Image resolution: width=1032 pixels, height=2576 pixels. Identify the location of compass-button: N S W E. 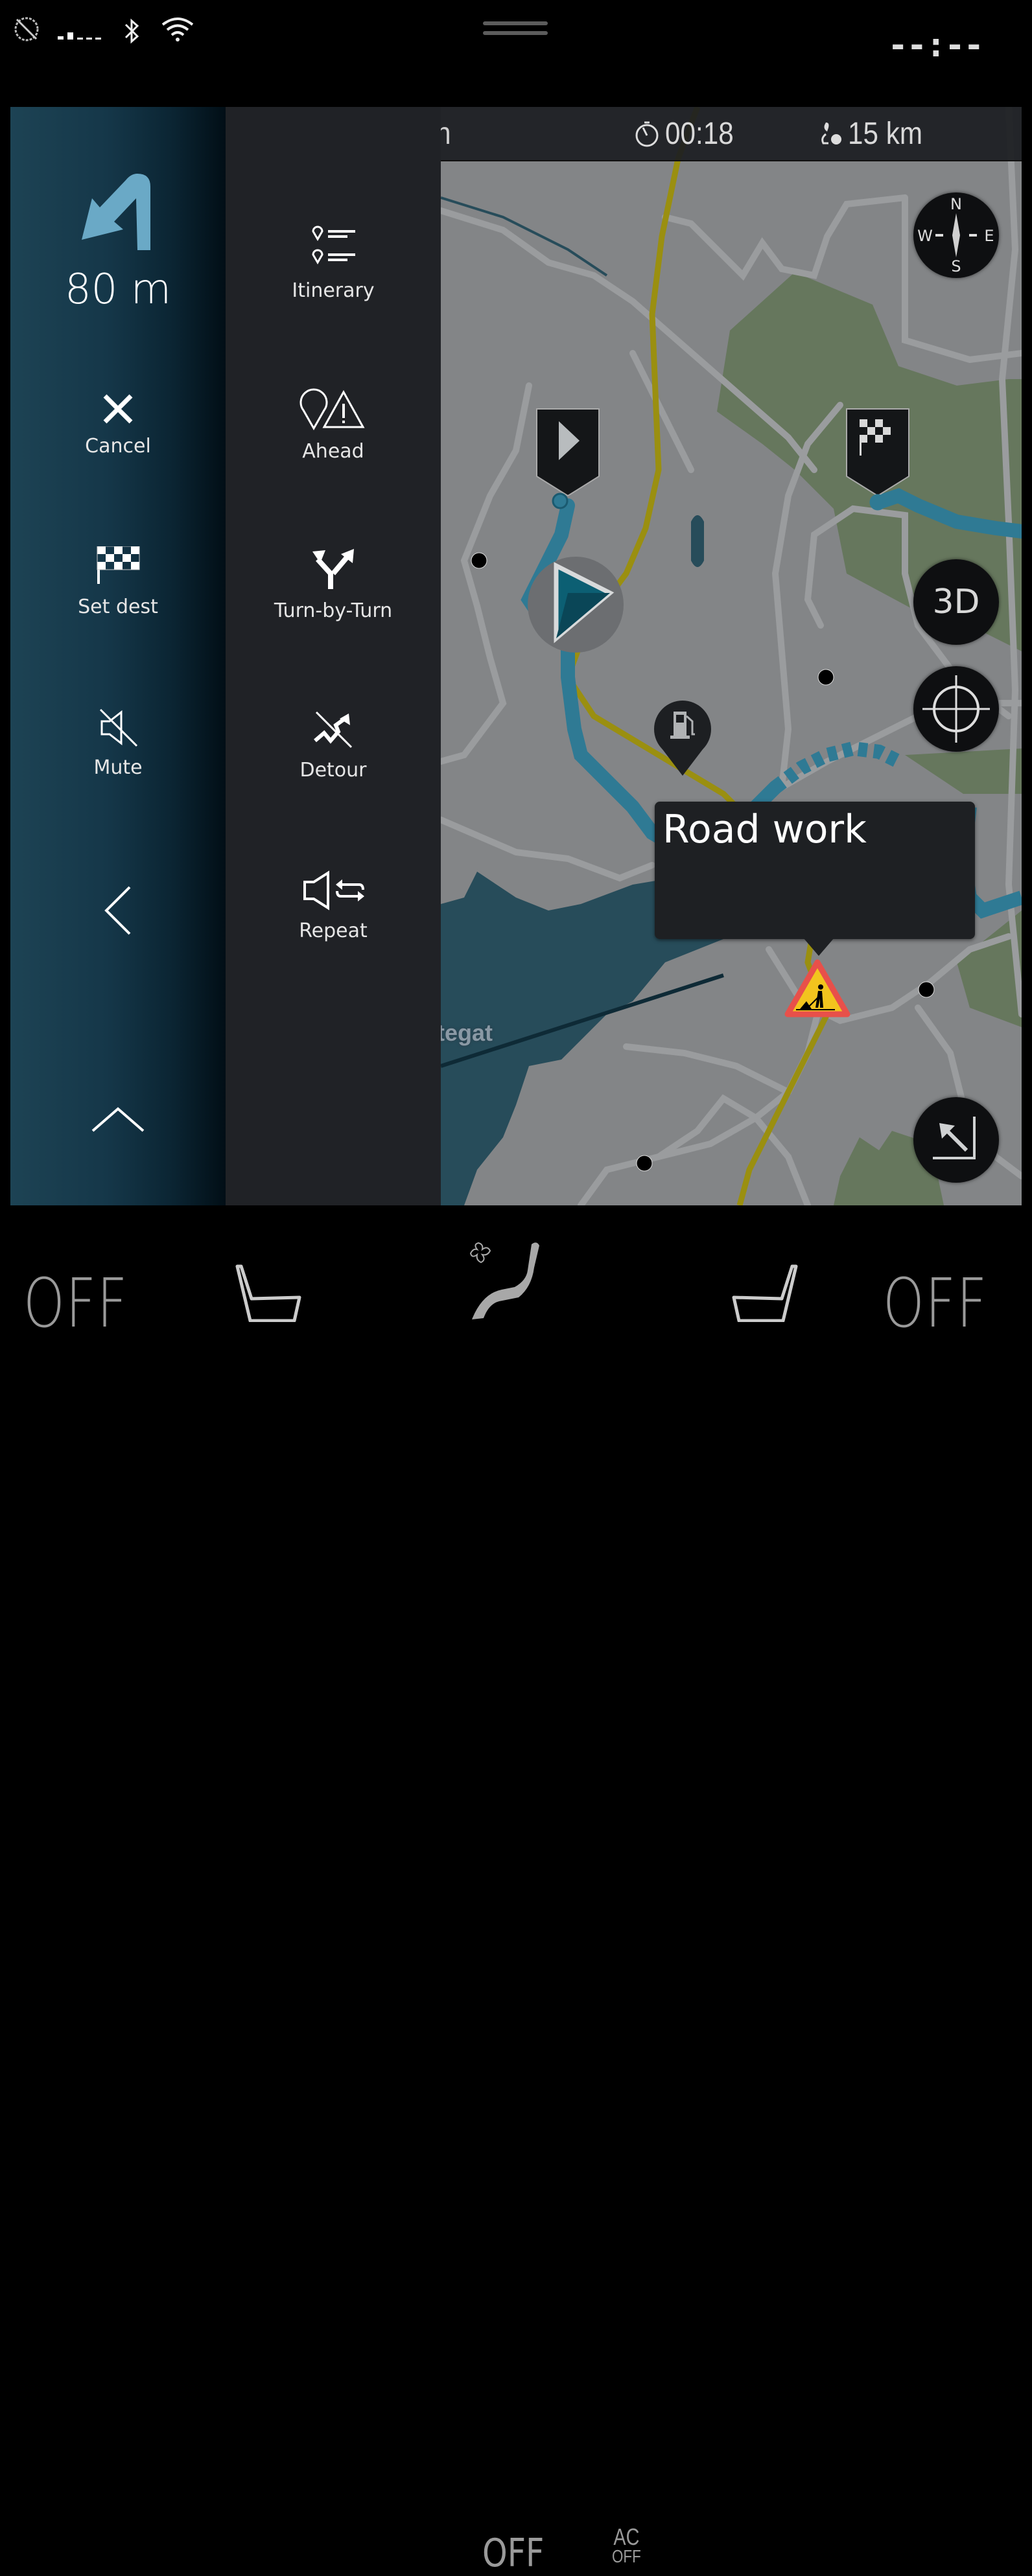
(956, 235).